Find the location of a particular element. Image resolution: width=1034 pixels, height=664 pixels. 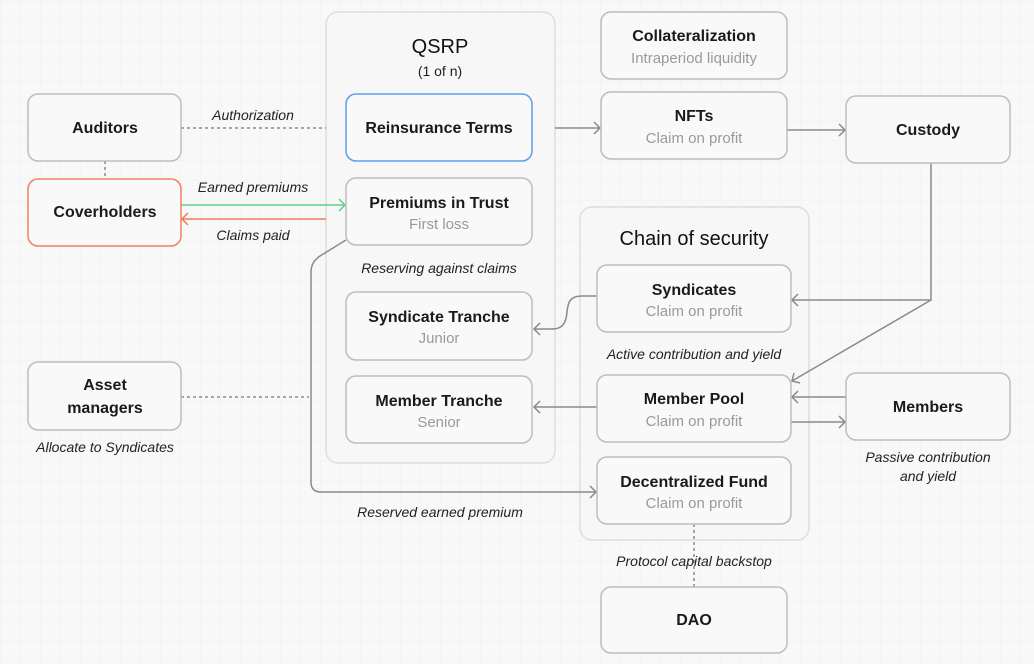

label-protocol-backstop: Protocol capital backstop is located at coordinates (694, 561).